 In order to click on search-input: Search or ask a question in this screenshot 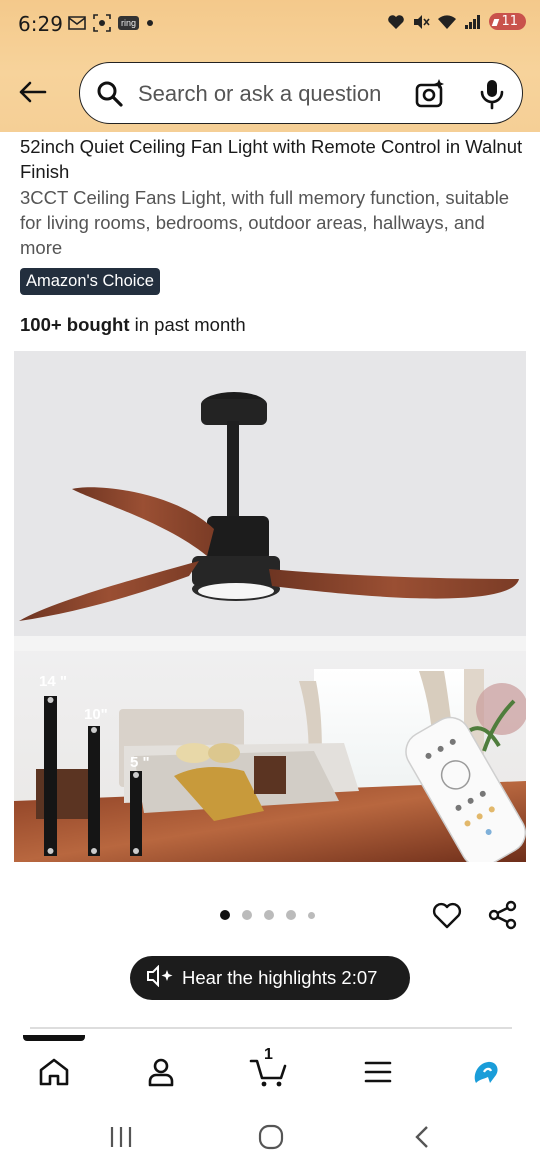, I will do `click(259, 94)`.